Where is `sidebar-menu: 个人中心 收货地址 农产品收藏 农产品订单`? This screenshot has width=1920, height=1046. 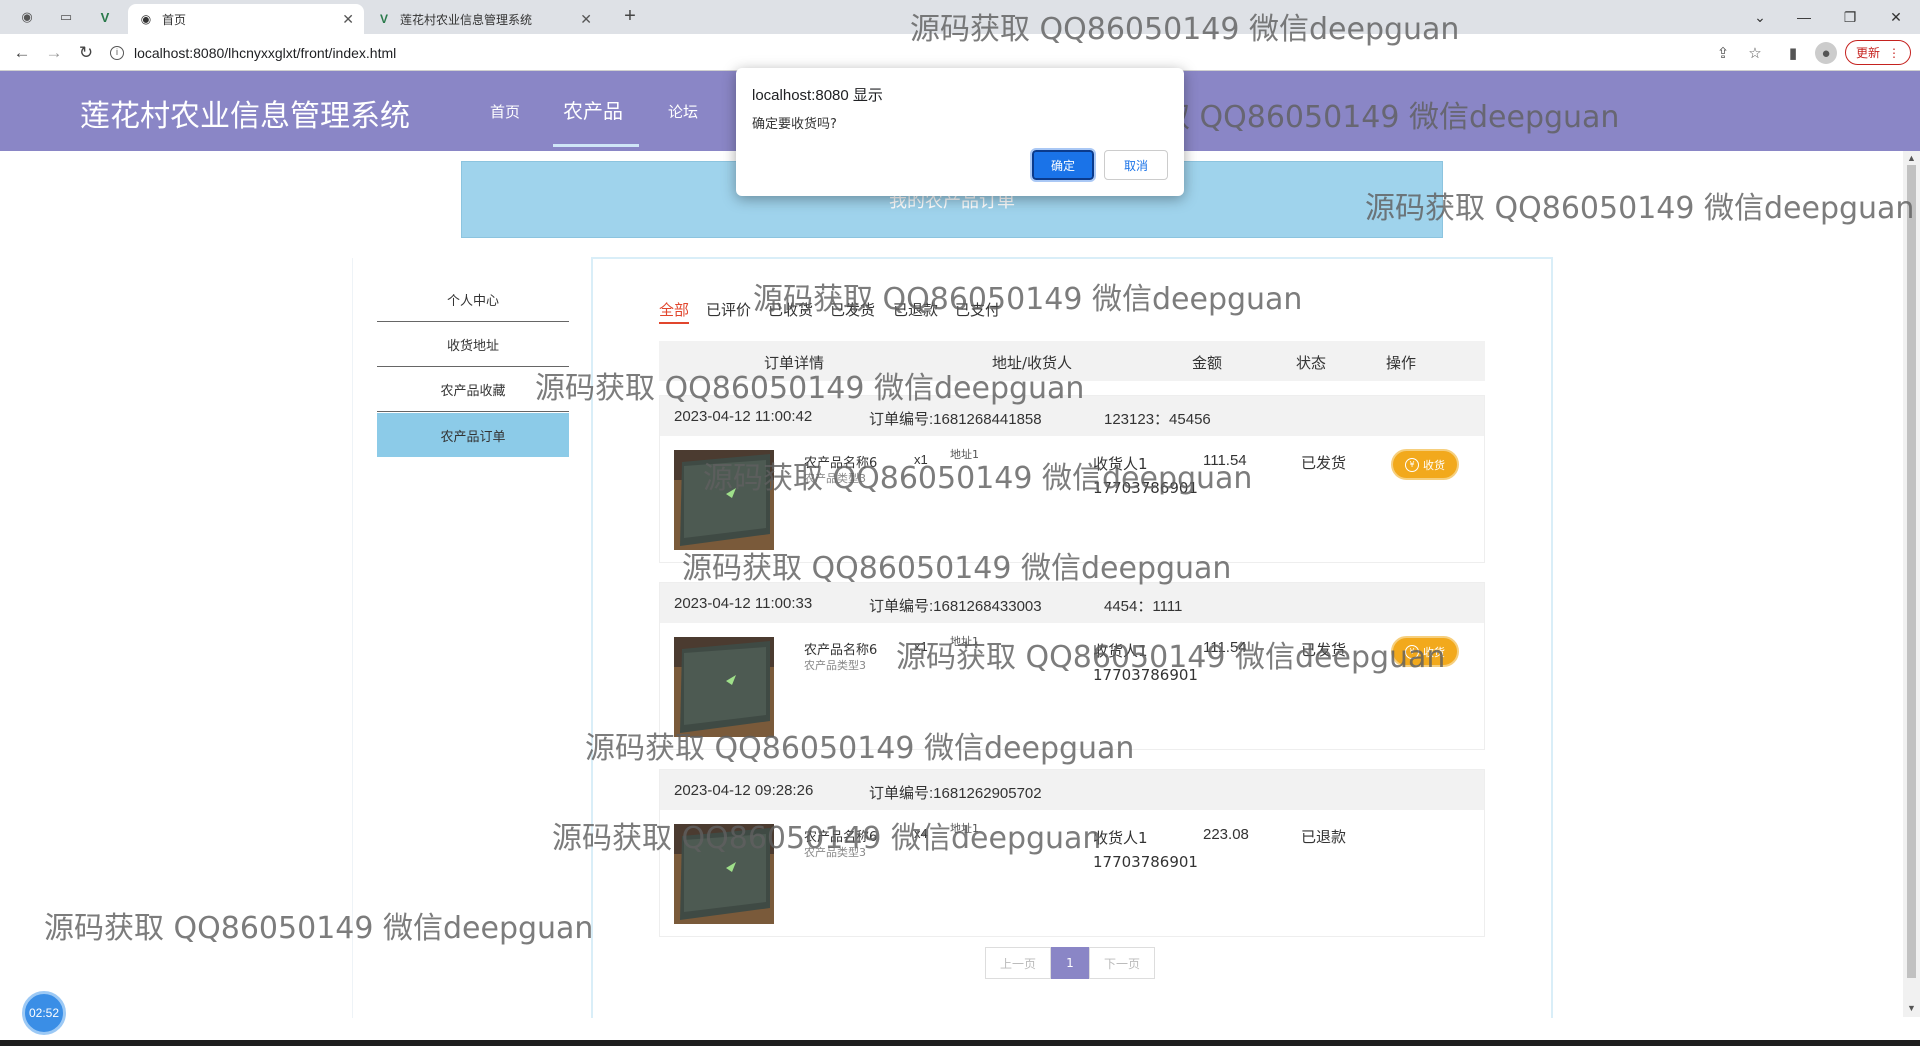 sidebar-menu: 个人中心 收货地址 农产品收藏 农产品订单 is located at coordinates (471, 638).